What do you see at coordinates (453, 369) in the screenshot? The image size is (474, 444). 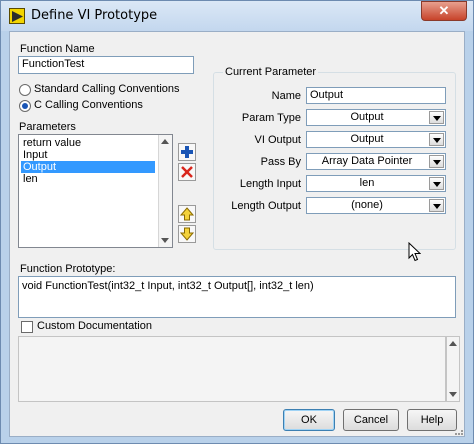 I see `documentation-scrollbar` at bounding box center [453, 369].